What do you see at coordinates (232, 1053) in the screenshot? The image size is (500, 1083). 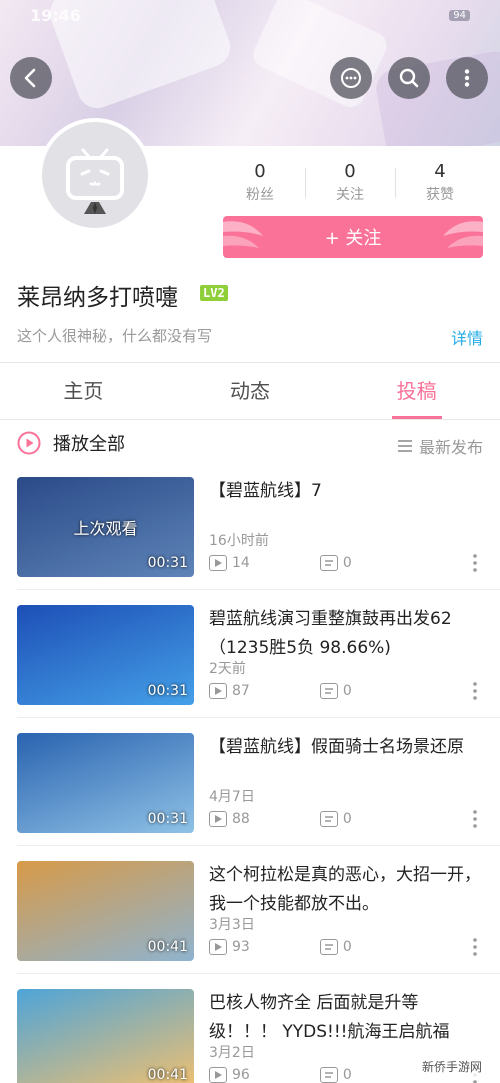 I see `video-time: 3月2日` at bounding box center [232, 1053].